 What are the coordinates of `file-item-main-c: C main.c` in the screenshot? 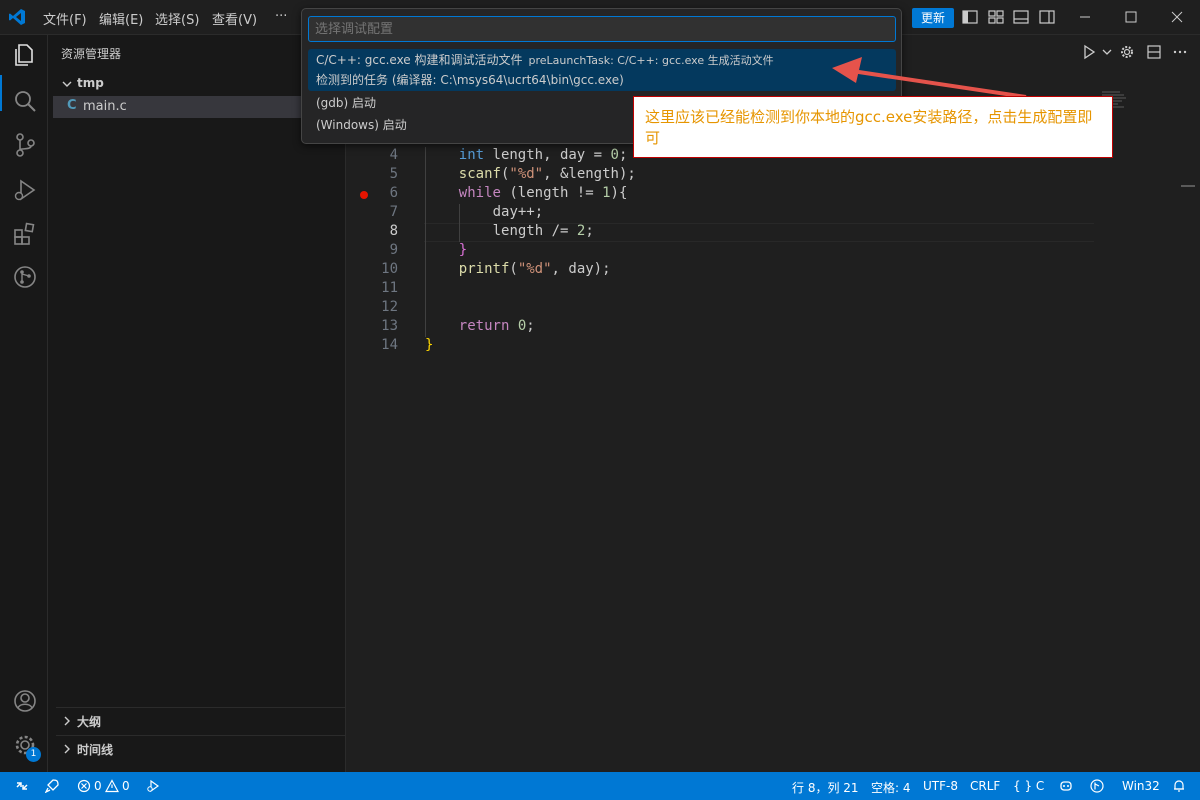 It's located at (197, 107).